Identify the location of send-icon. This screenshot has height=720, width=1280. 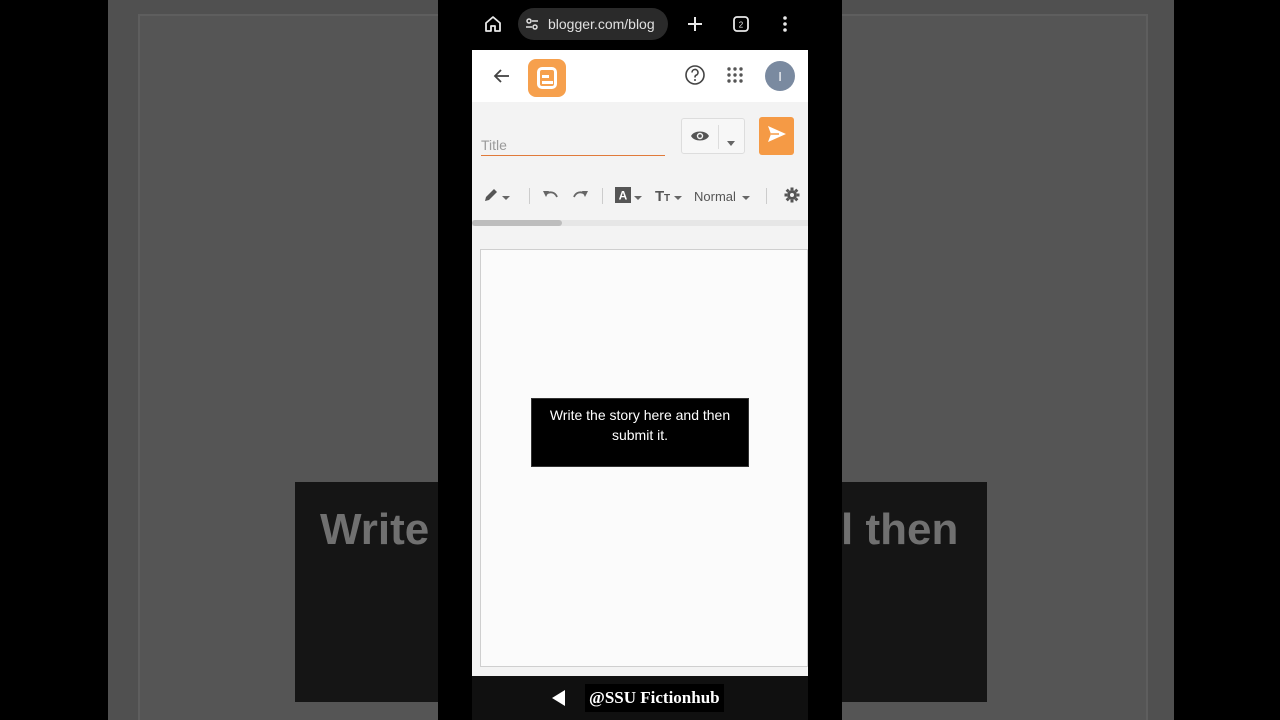
(777, 136).